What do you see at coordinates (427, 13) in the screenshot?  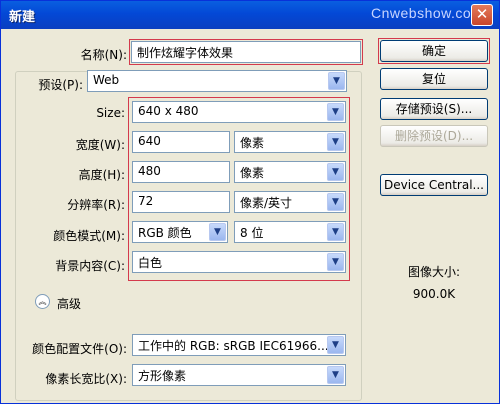 I see `watermark: Cnwebshow.com` at bounding box center [427, 13].